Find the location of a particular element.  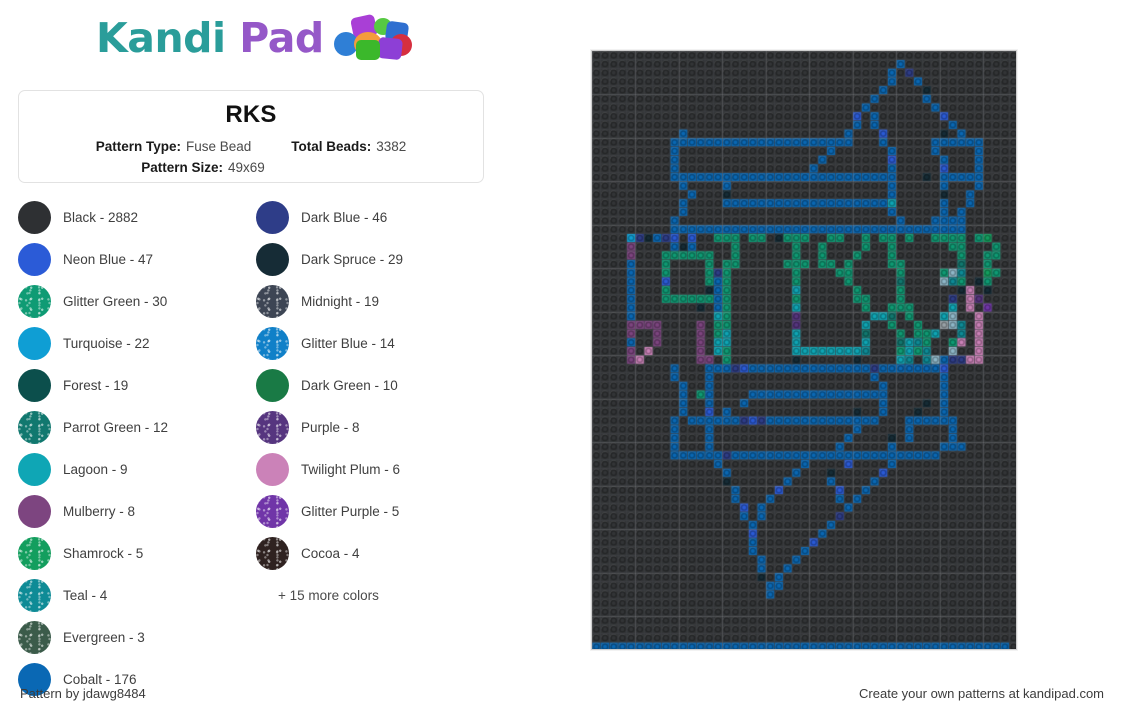

legend-item: Turquoise - 22 is located at coordinates (134, 343).